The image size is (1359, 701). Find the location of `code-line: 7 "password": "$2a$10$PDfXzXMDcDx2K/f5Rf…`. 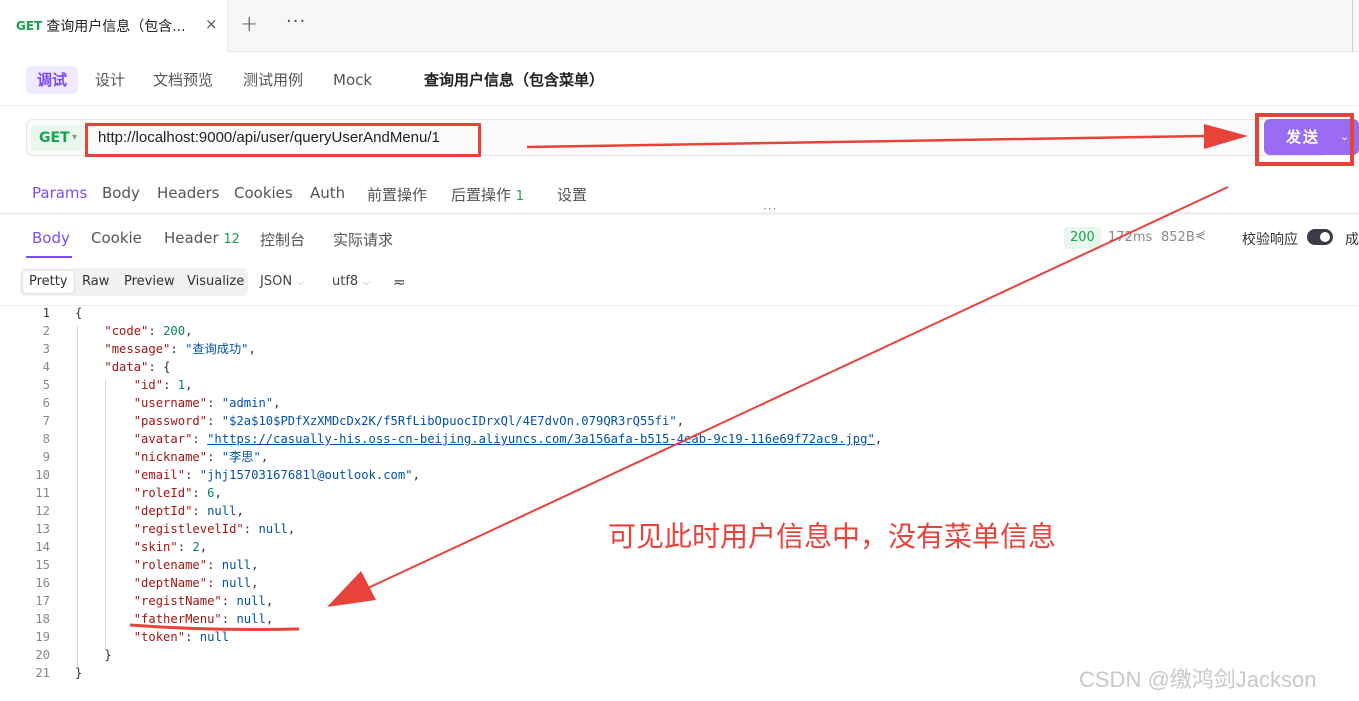

code-line: 7 "password": "$2a$10$PDfXzXMDcDx2K/f5Rf… is located at coordinates (679, 421).